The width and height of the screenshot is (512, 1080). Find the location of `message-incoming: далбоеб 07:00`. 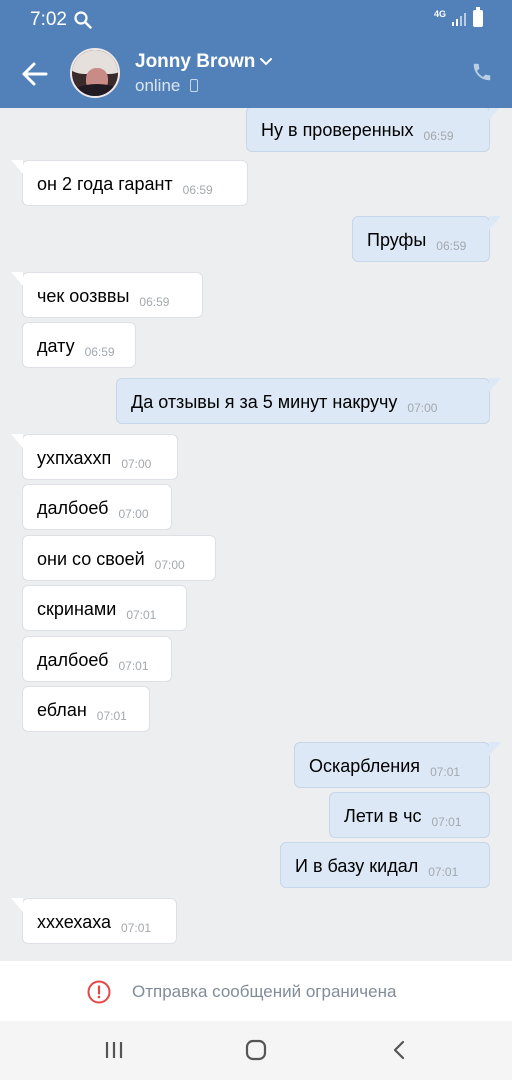

message-incoming: далбоеб 07:00 is located at coordinates (97, 507).